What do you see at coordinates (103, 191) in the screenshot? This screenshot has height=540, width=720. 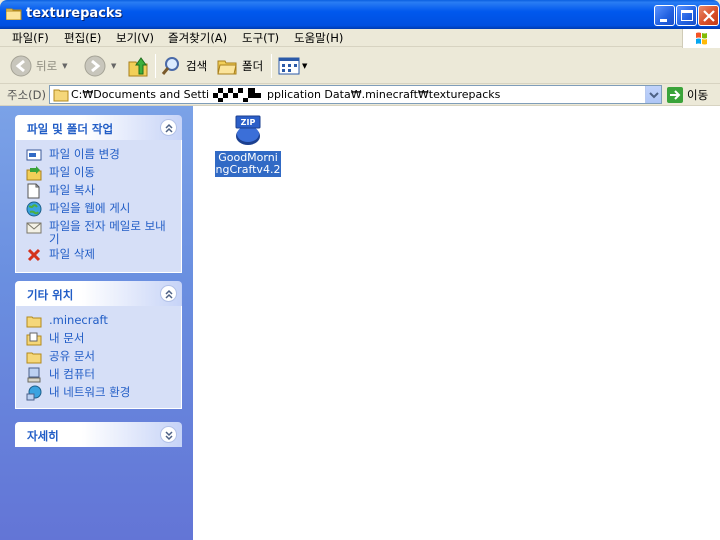 I see `task-copy-file: 파일 복사` at bounding box center [103, 191].